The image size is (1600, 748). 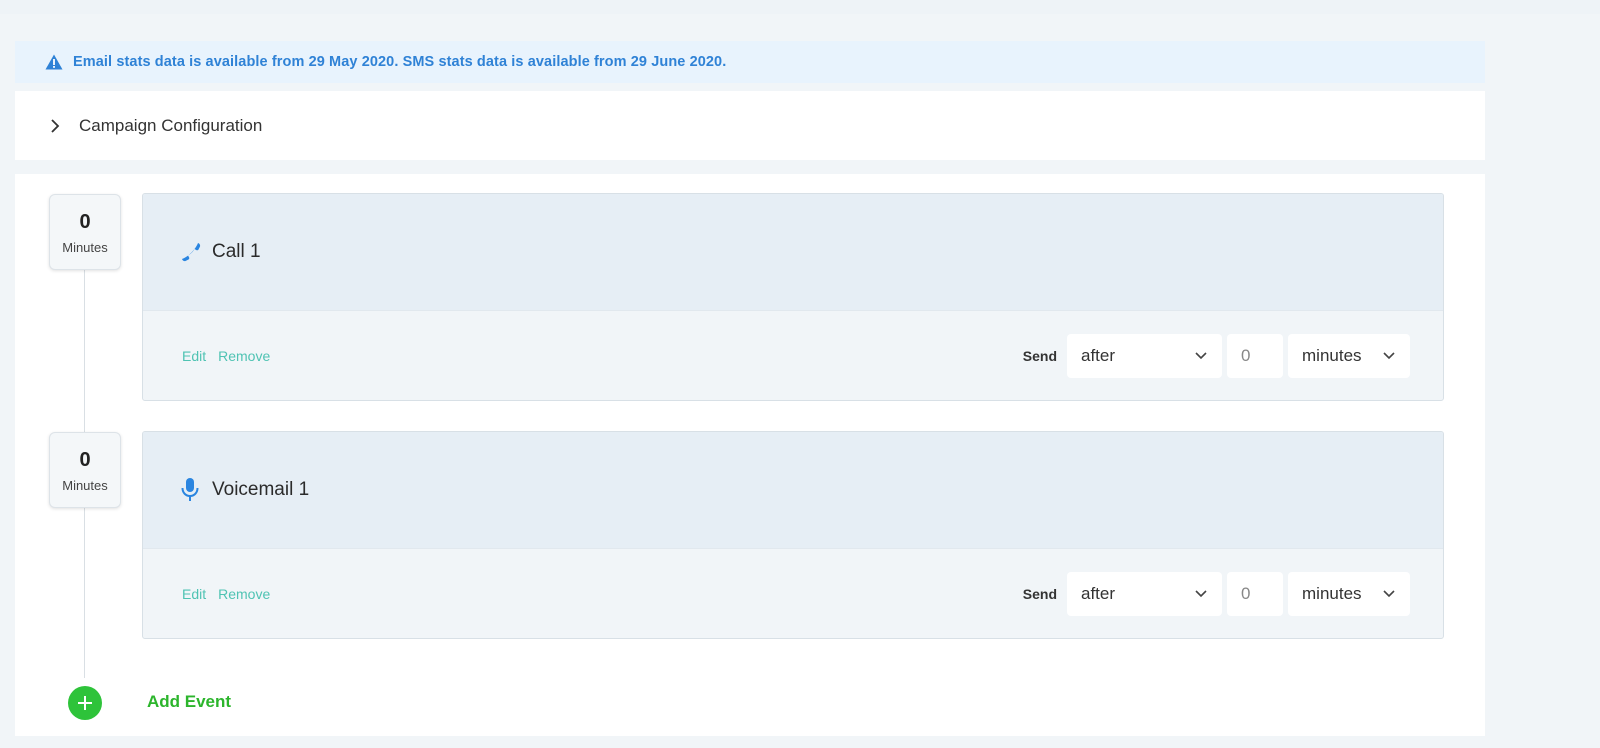 What do you see at coordinates (793, 252) in the screenshot?
I see `event-card-header: Call 1` at bounding box center [793, 252].